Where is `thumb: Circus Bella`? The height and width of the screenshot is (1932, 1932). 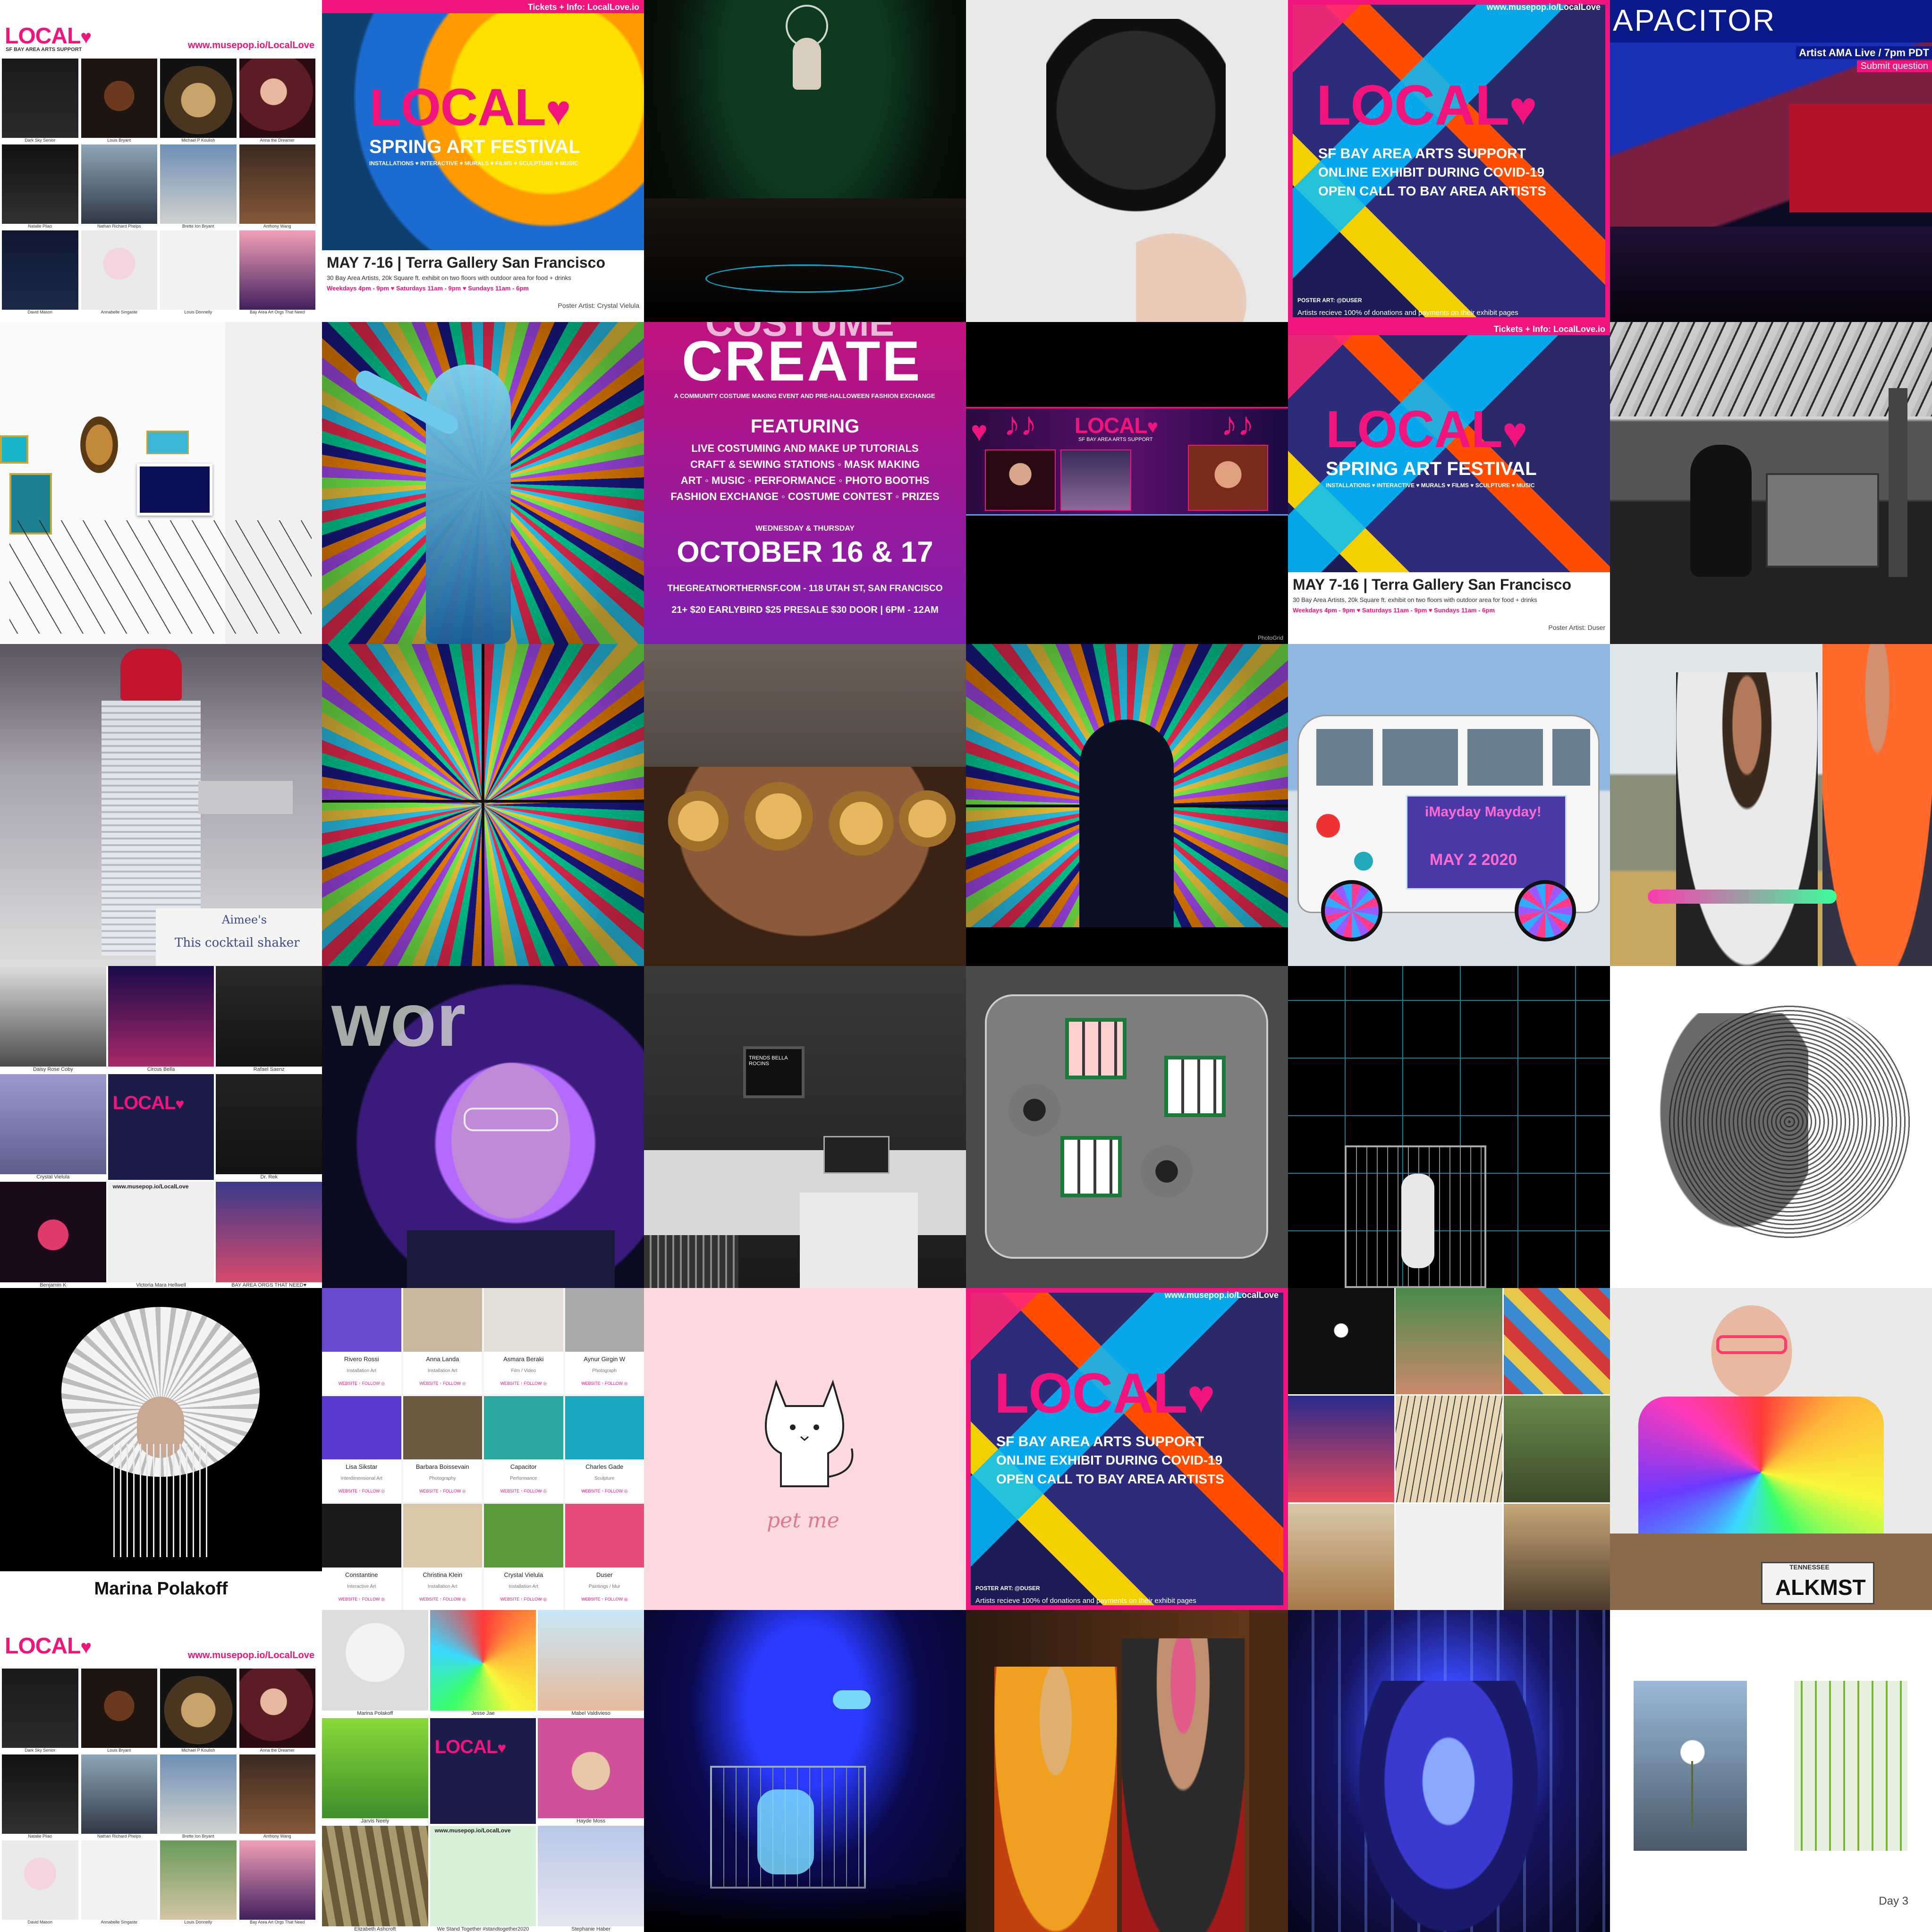 thumb: Circus Bella is located at coordinates (161, 1019).